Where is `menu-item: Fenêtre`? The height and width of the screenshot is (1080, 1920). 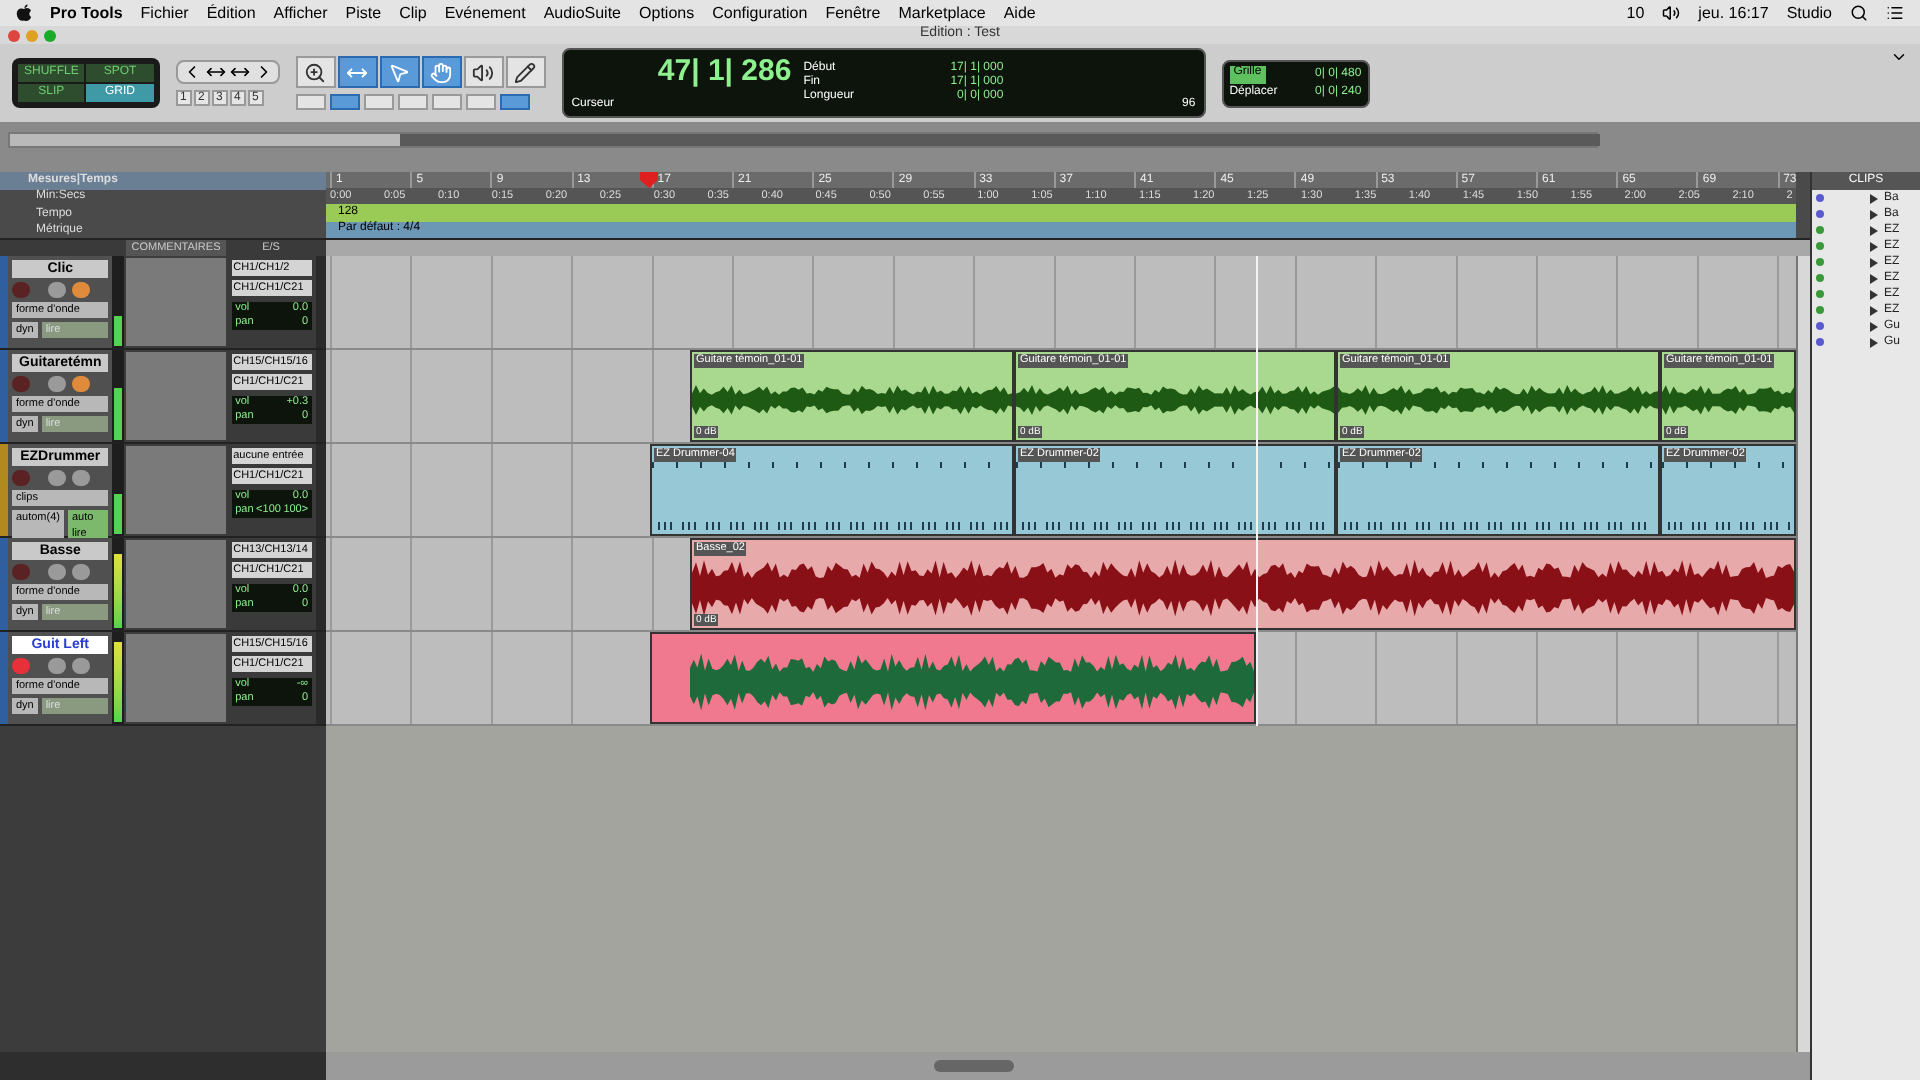
menu-item: Fenêtre is located at coordinates (853, 13).